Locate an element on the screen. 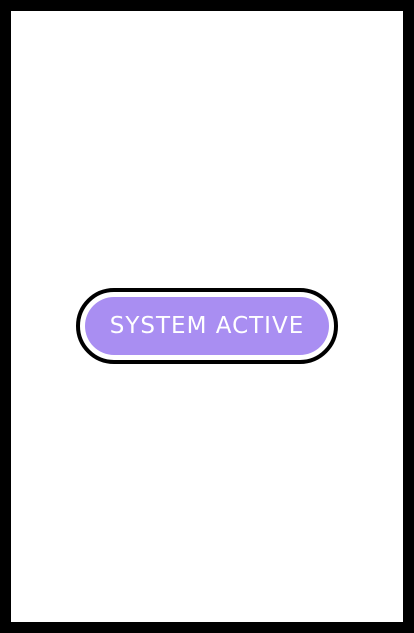 This screenshot has height=633, width=414. system-status-button: SYSTEM ACTIVE is located at coordinates (207, 326).